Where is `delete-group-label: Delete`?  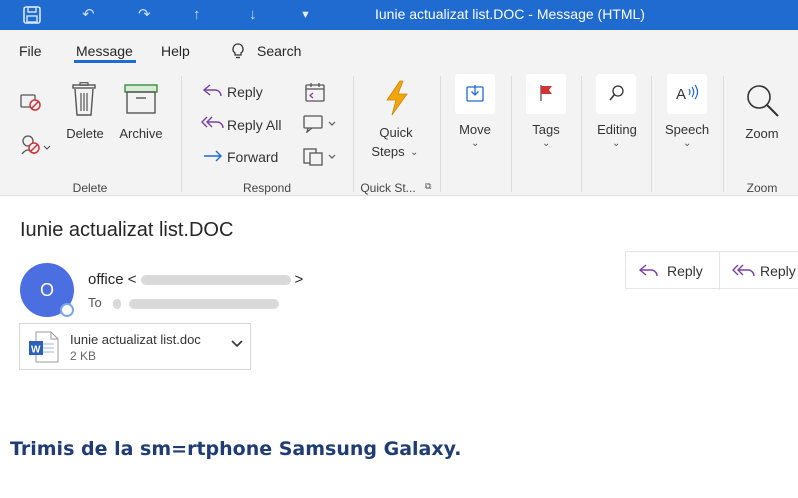
delete-group-label: Delete is located at coordinates (90, 188).